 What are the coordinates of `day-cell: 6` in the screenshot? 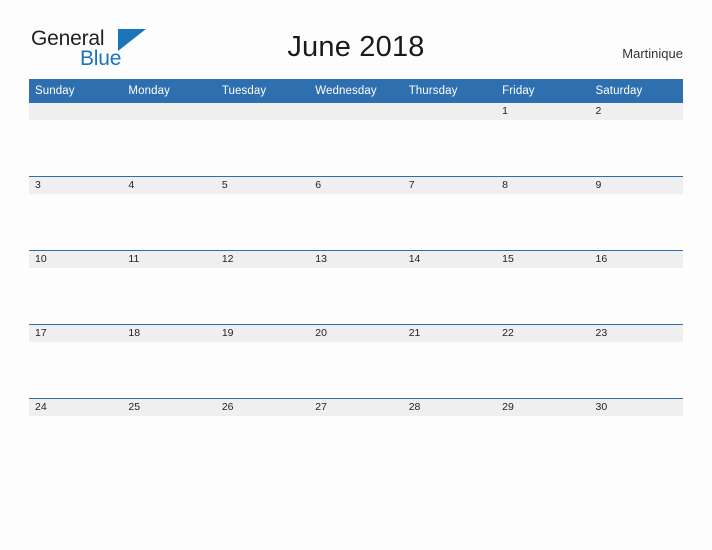 It's located at (356, 213).